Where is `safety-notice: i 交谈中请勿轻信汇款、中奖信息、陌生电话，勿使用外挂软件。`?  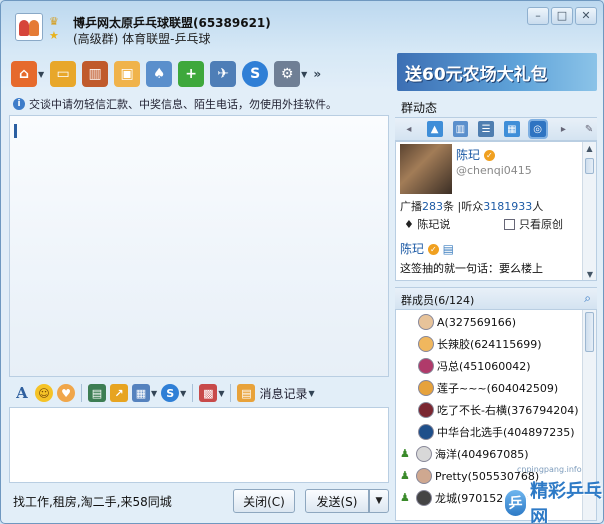
safety-notice: i 交谈中请勿轻信汇款、中奖信息、陌生电话，勿使用外挂软件。 is located at coordinates (175, 104).